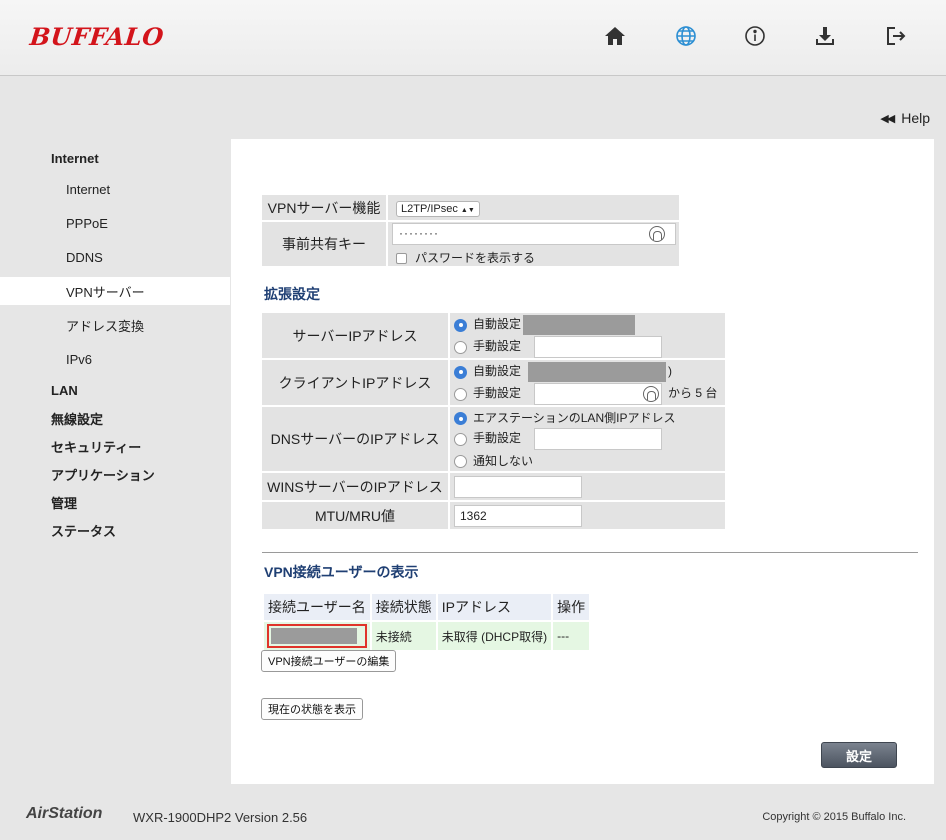 This screenshot has height=840, width=946. Describe the element at coordinates (115, 446) in the screenshot. I see `sidebar-item-security: セキュリティー` at that location.